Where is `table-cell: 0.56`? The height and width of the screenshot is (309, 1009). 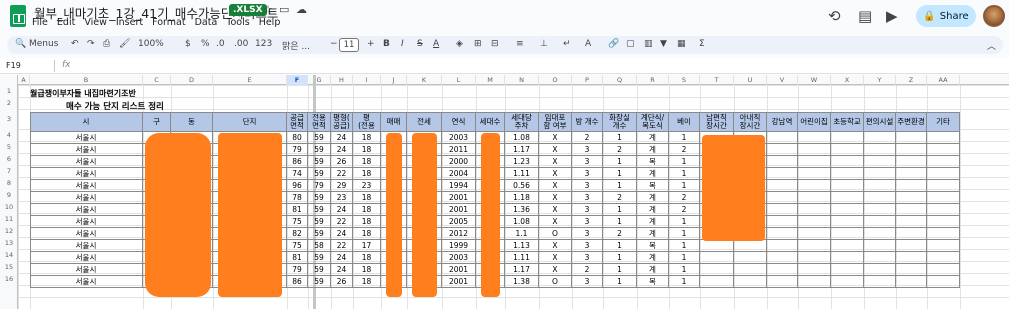
table-cell: 0.56 is located at coordinates (522, 186).